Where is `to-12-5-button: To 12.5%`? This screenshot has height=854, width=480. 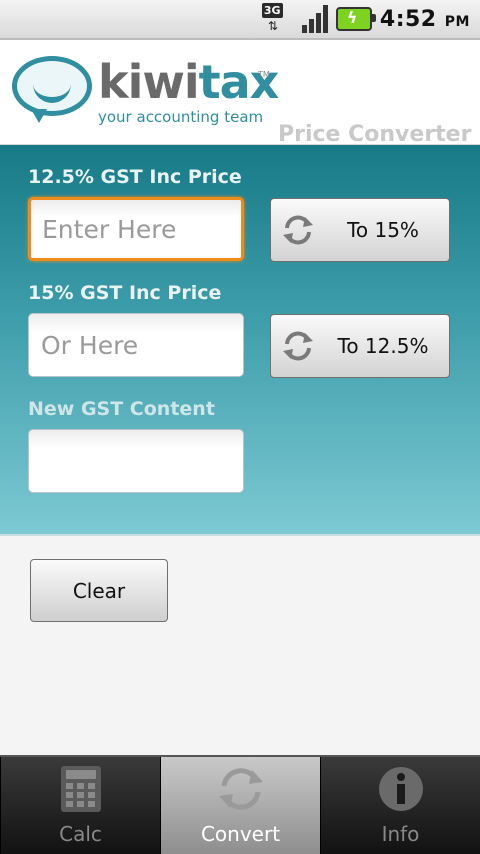 to-12-5-button: To 12.5% is located at coordinates (360, 346).